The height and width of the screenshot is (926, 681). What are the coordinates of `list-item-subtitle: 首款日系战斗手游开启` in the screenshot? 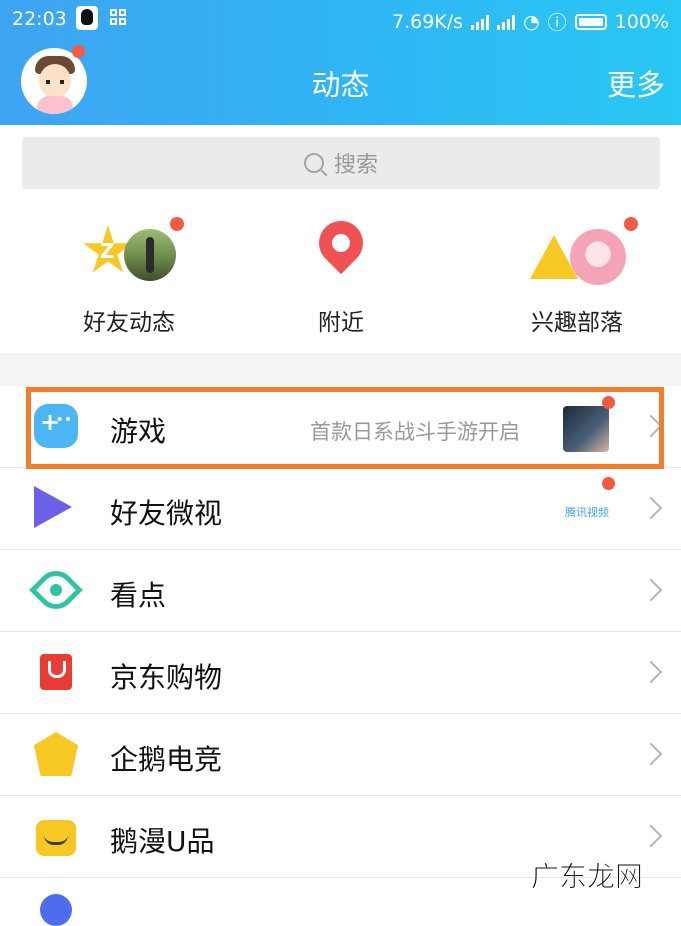 It's located at (415, 432).